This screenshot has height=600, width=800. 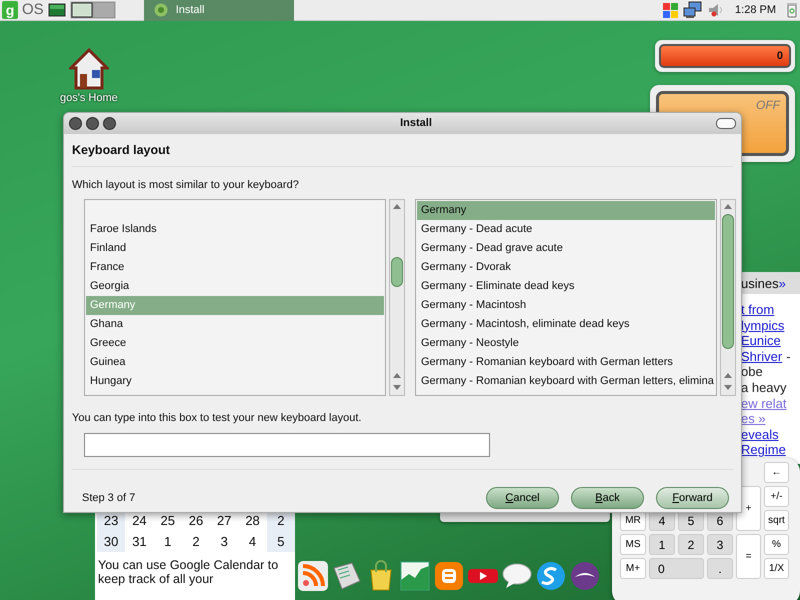 I want to click on list-item: Hungary, so click(x=235, y=382).